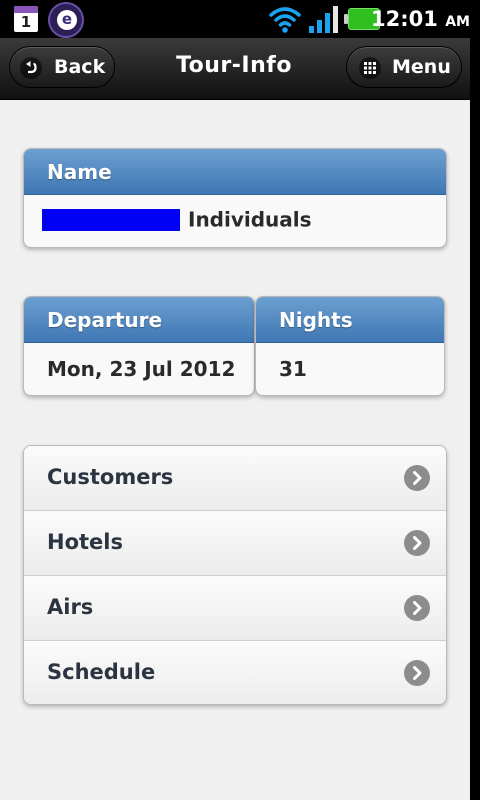  I want to click on calendar-day: 1, so click(26, 22).